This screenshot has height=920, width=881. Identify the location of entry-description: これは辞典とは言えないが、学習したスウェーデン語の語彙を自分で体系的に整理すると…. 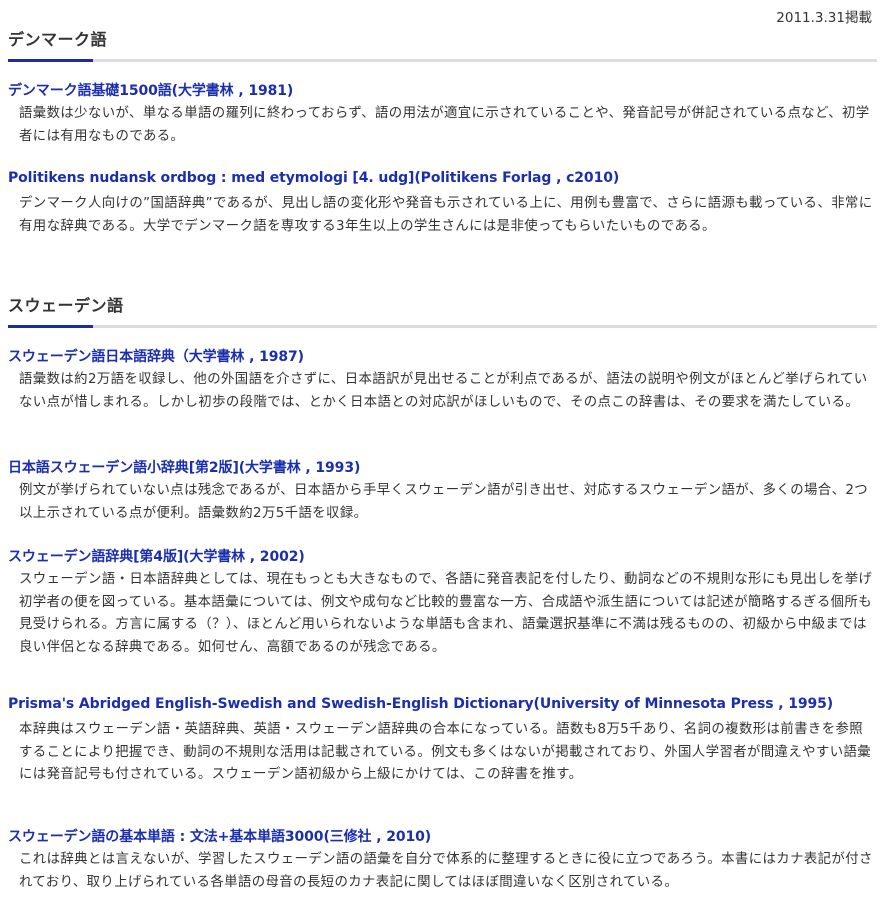
(446, 871).